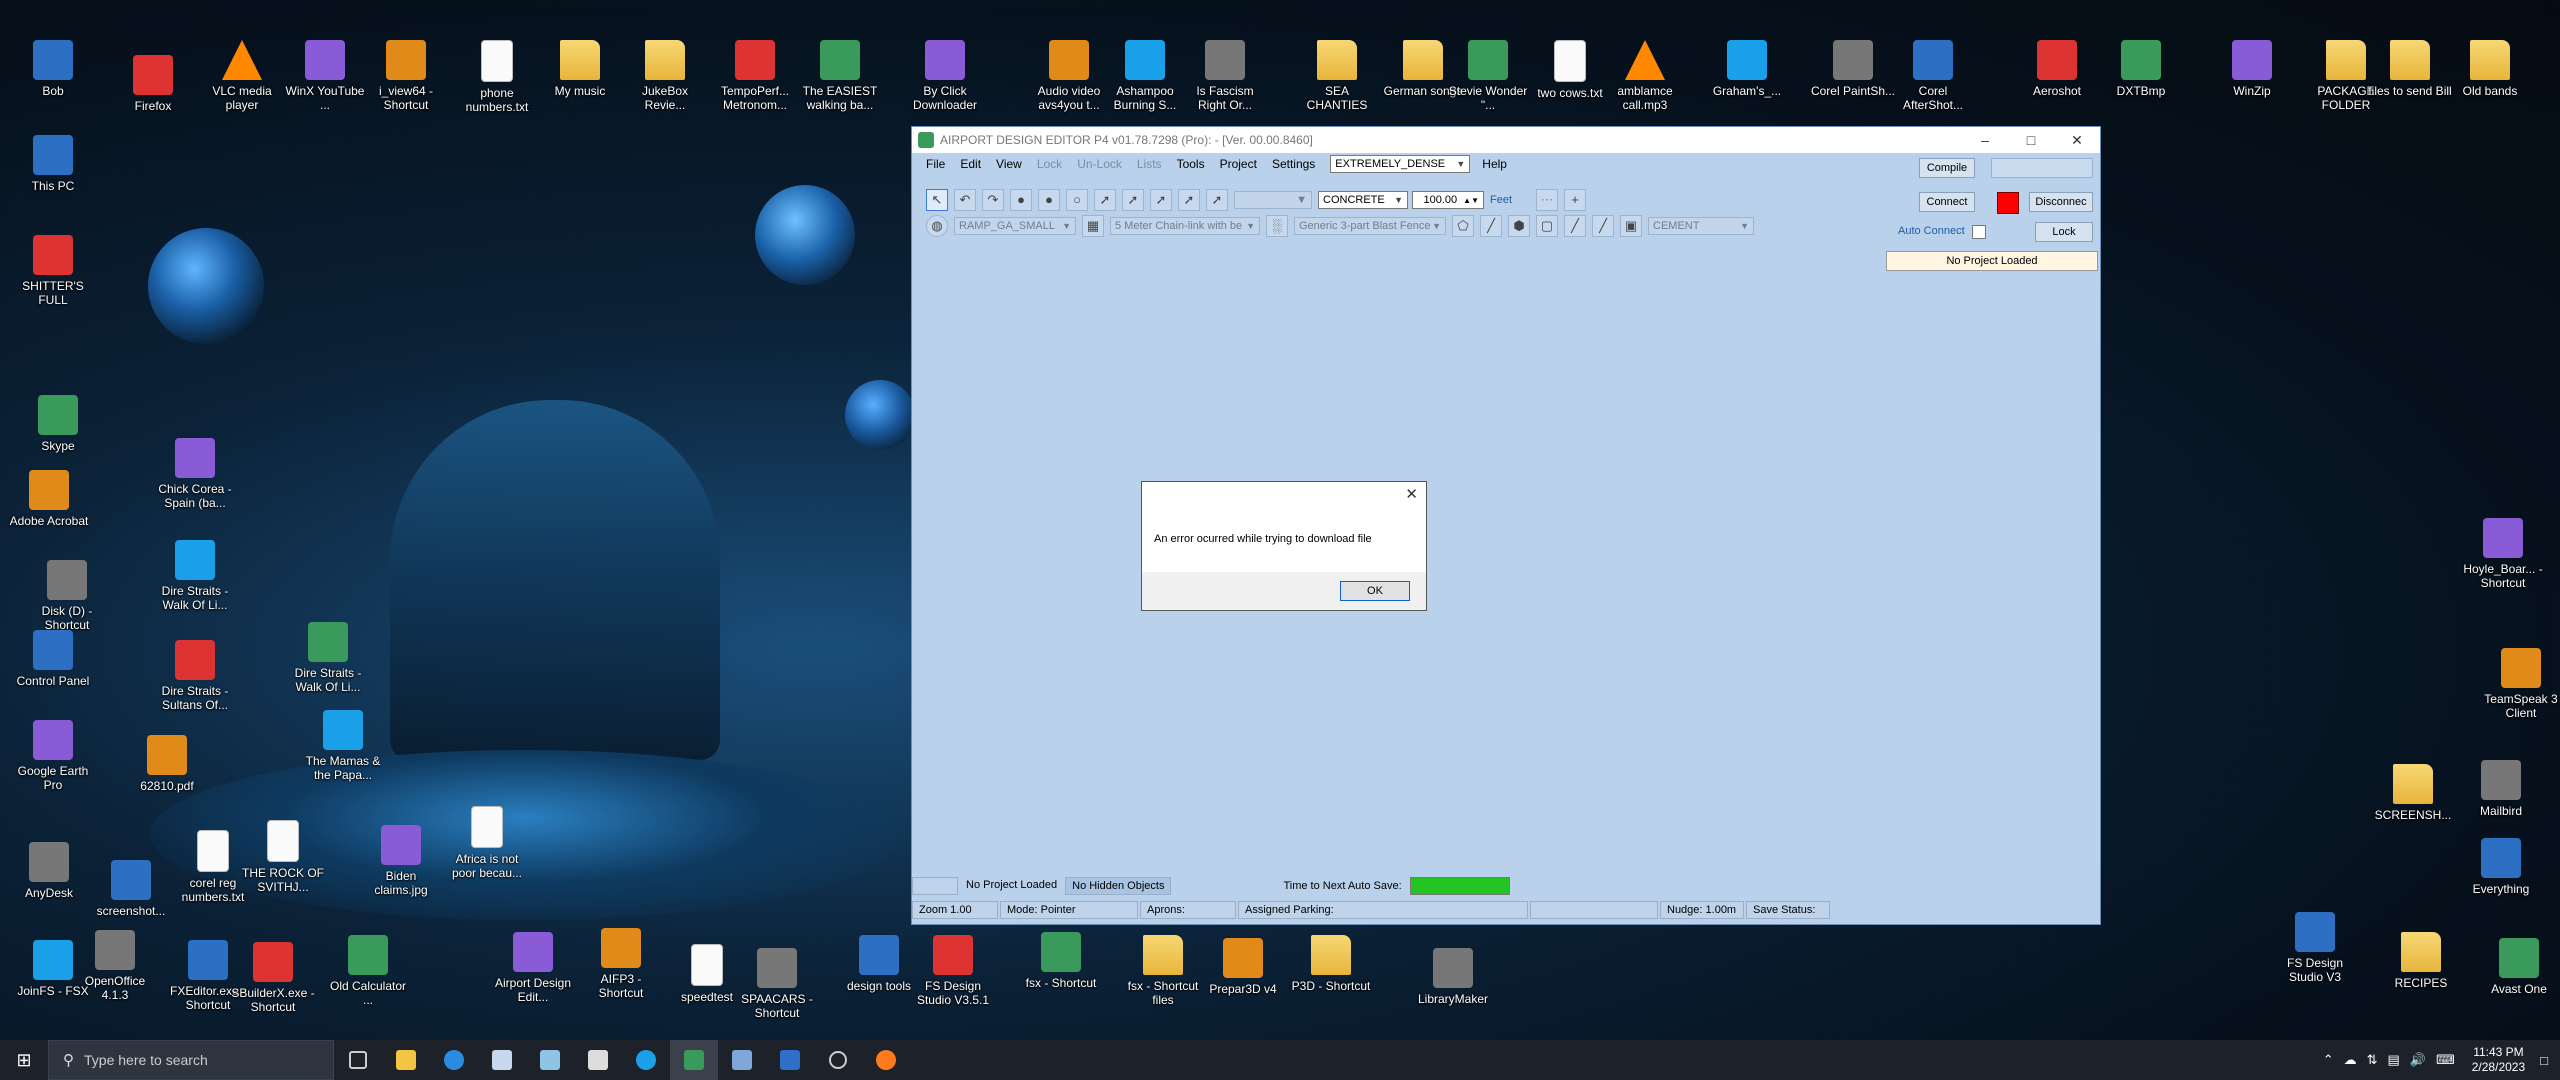  What do you see at coordinates (2064, 232) in the screenshot?
I see `lock-button: Lock` at bounding box center [2064, 232].